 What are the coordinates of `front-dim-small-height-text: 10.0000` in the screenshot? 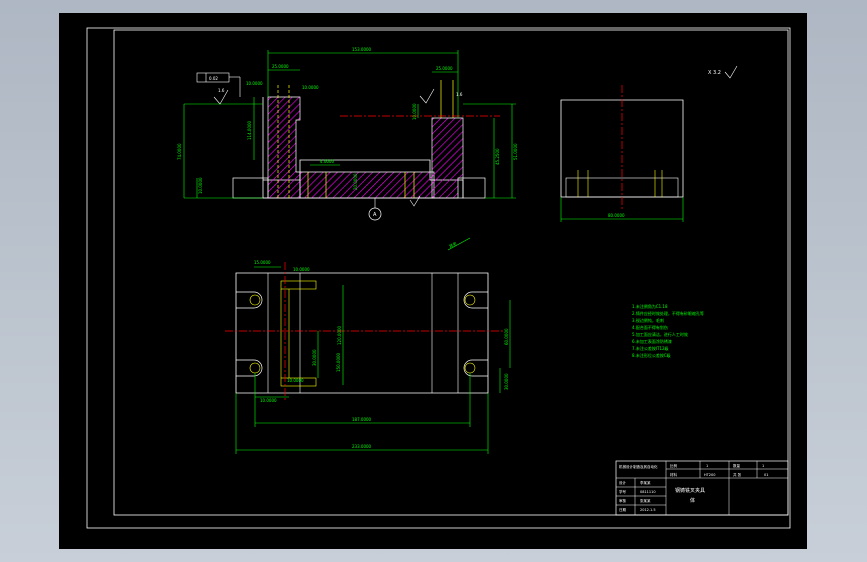 It's located at (200, 185).